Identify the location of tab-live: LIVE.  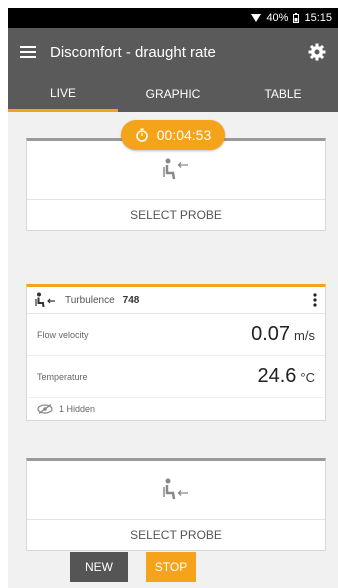
(63, 94).